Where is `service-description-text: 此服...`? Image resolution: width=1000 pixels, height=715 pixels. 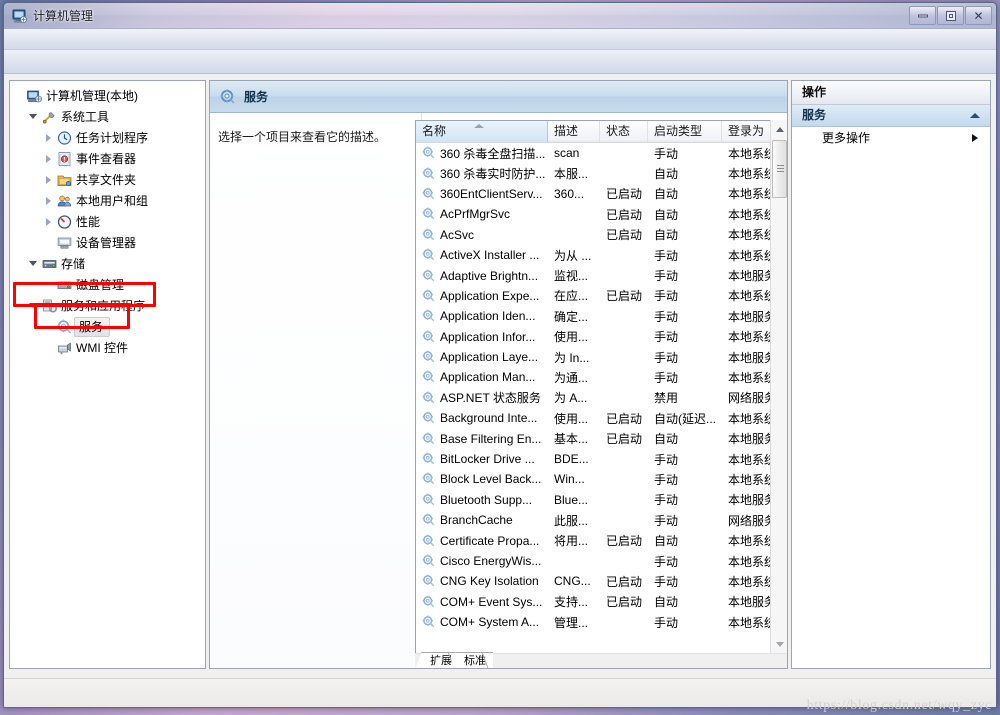
service-description-text: 此服... is located at coordinates (571, 520).